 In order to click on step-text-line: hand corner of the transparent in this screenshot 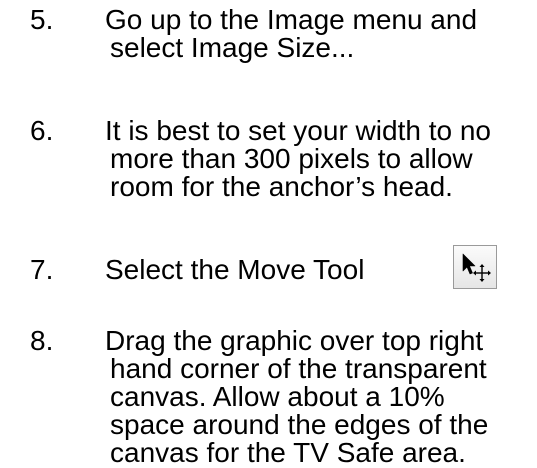, I will do `click(298, 368)`.